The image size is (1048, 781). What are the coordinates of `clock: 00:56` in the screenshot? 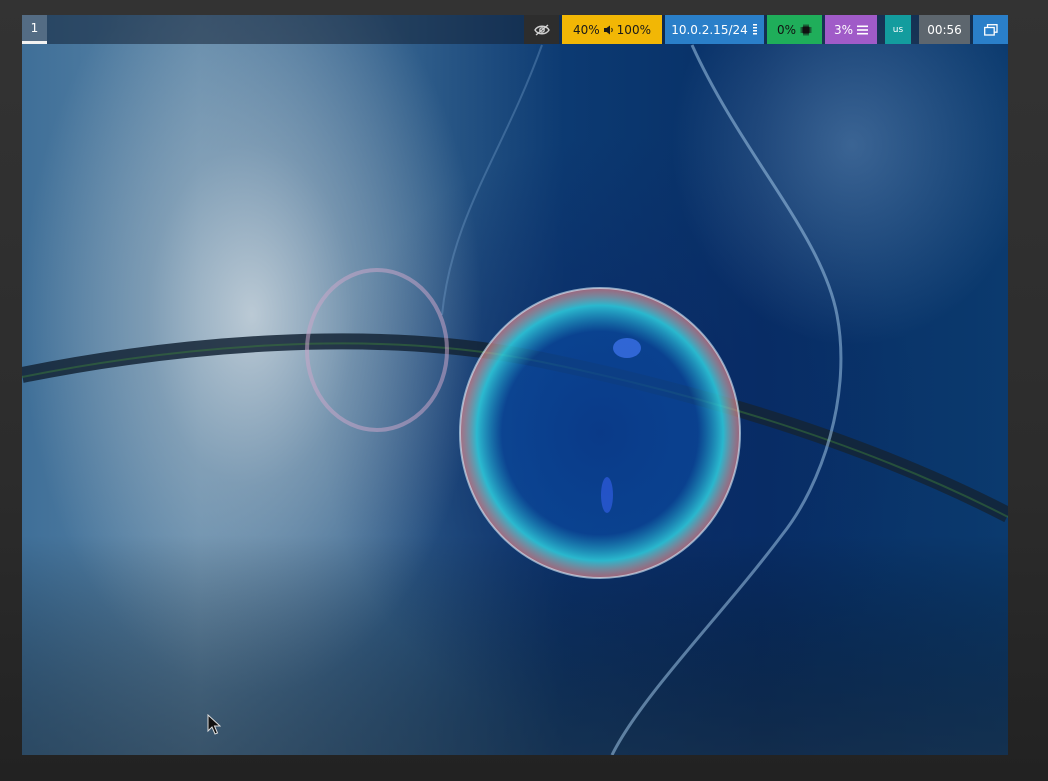 It's located at (944, 29).